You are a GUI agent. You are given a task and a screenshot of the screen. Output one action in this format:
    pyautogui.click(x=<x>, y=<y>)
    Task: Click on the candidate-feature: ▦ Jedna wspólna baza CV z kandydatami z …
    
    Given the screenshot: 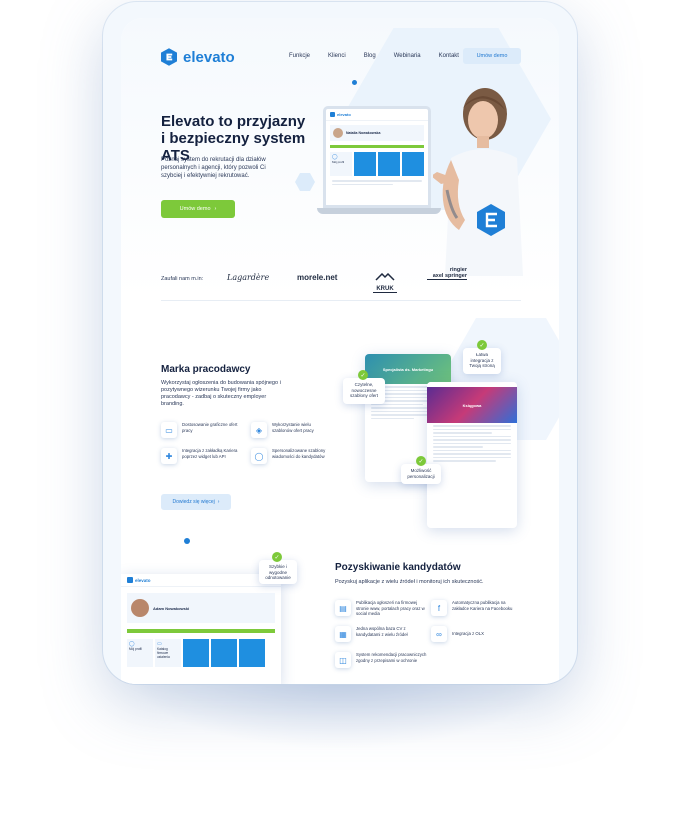 What is the action you would take?
    pyautogui.click(x=381, y=634)
    